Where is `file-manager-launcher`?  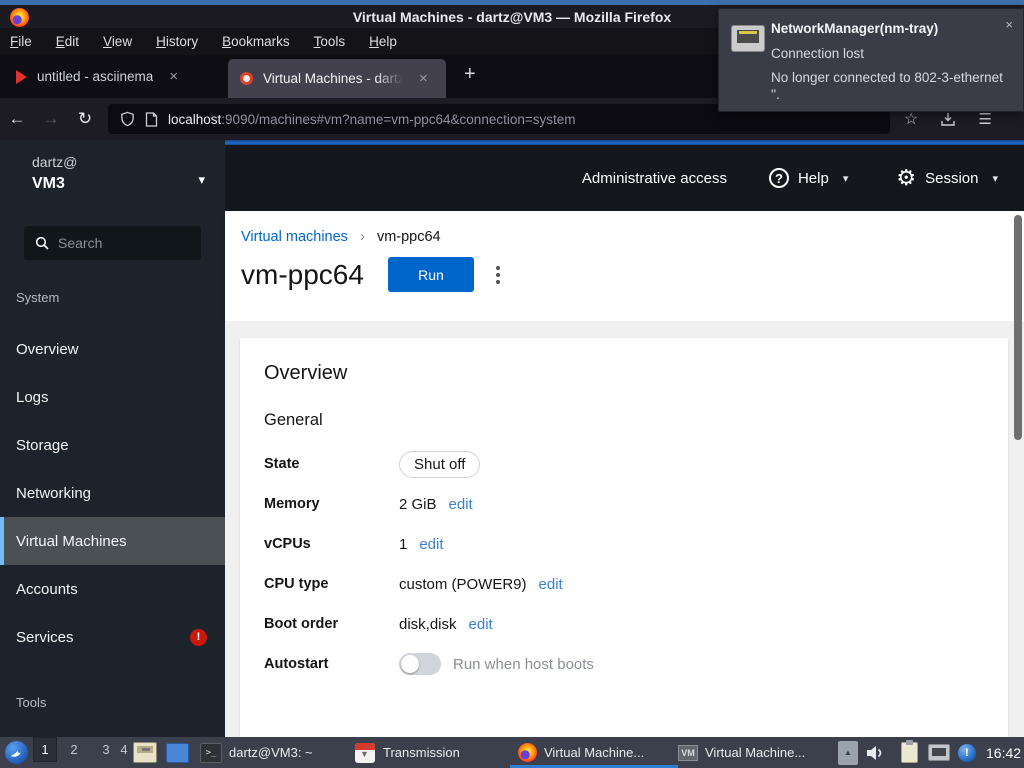
file-manager-launcher is located at coordinates (145, 752).